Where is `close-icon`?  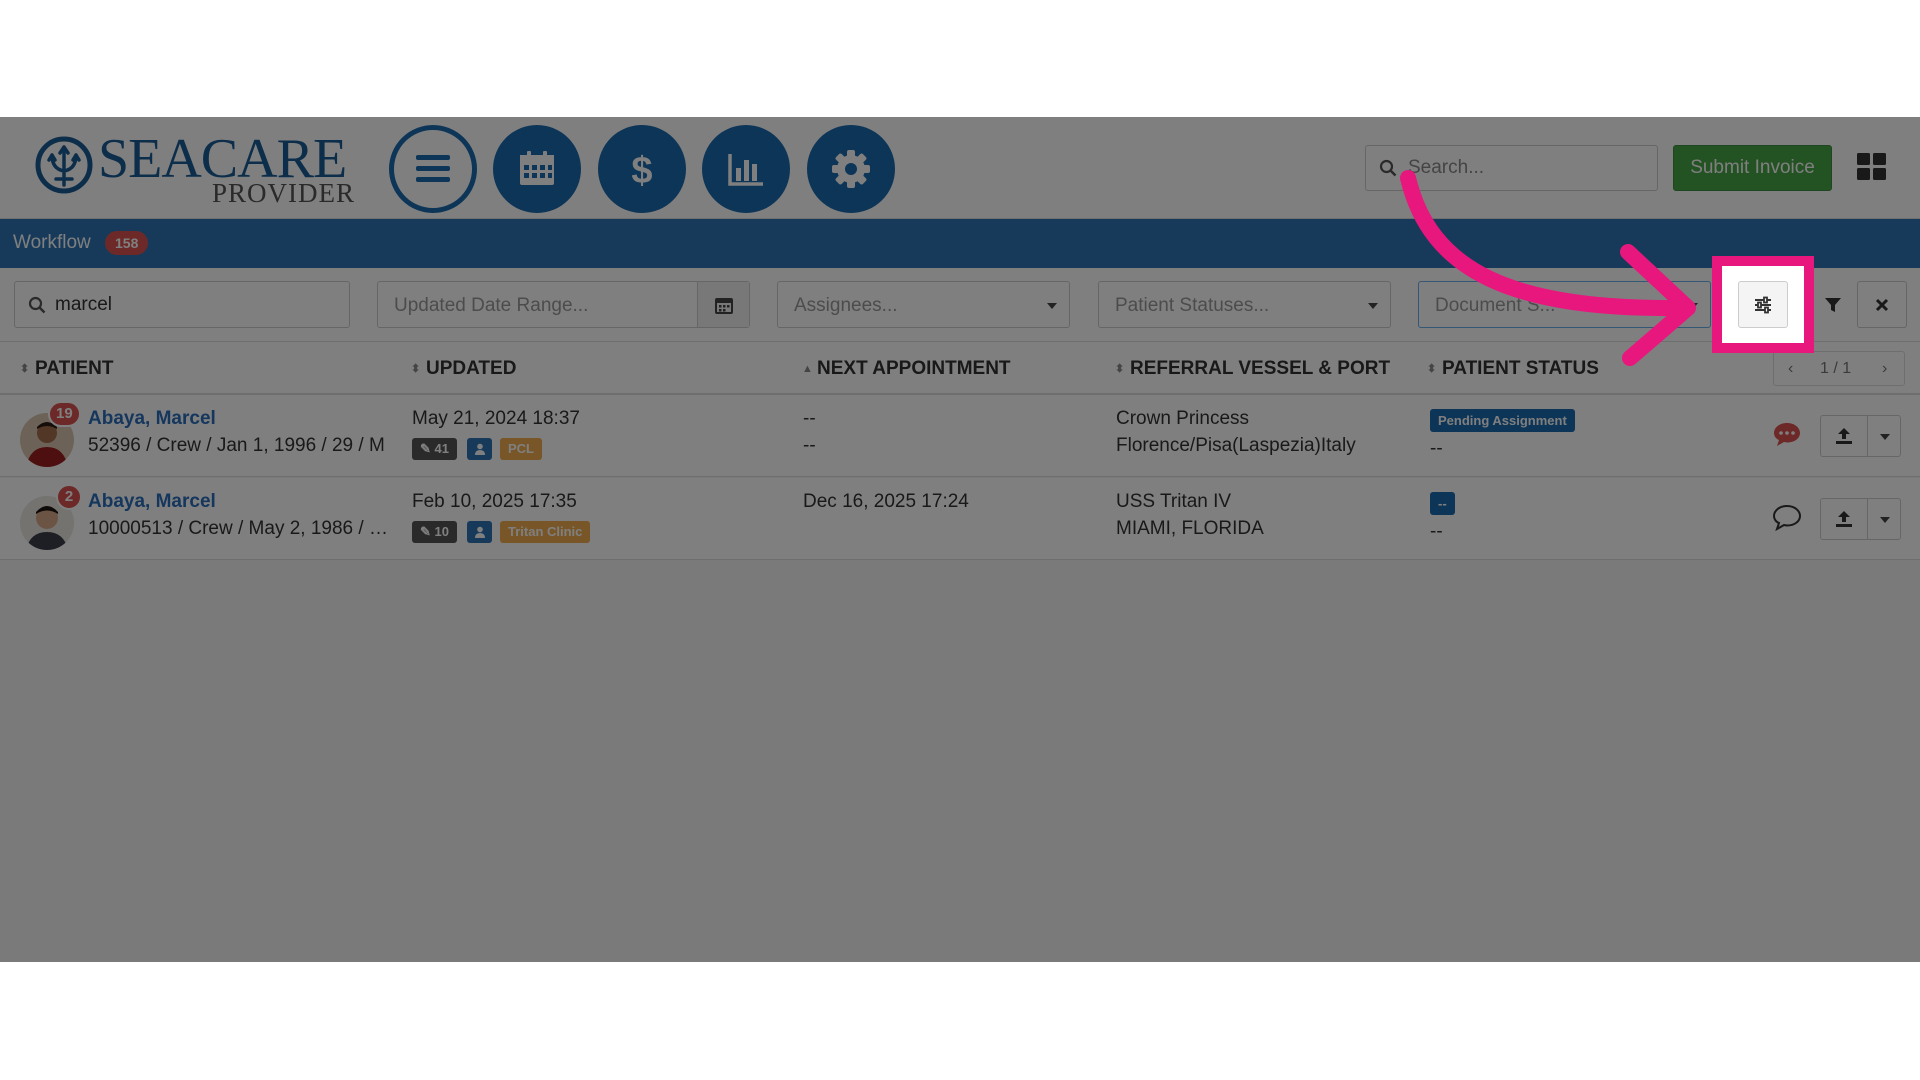
close-icon is located at coordinates (1882, 304).